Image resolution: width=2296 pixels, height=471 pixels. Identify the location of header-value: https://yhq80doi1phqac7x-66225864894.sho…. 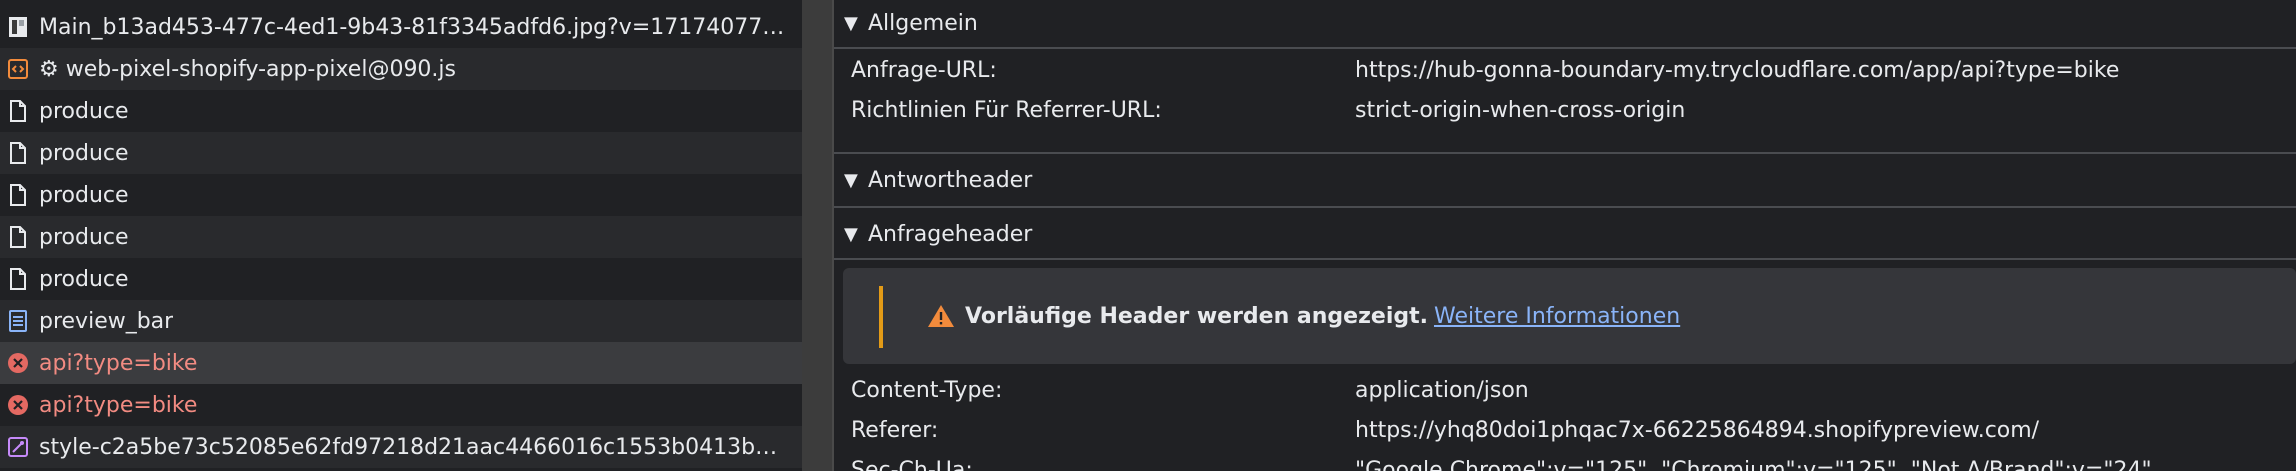
(1697, 430).